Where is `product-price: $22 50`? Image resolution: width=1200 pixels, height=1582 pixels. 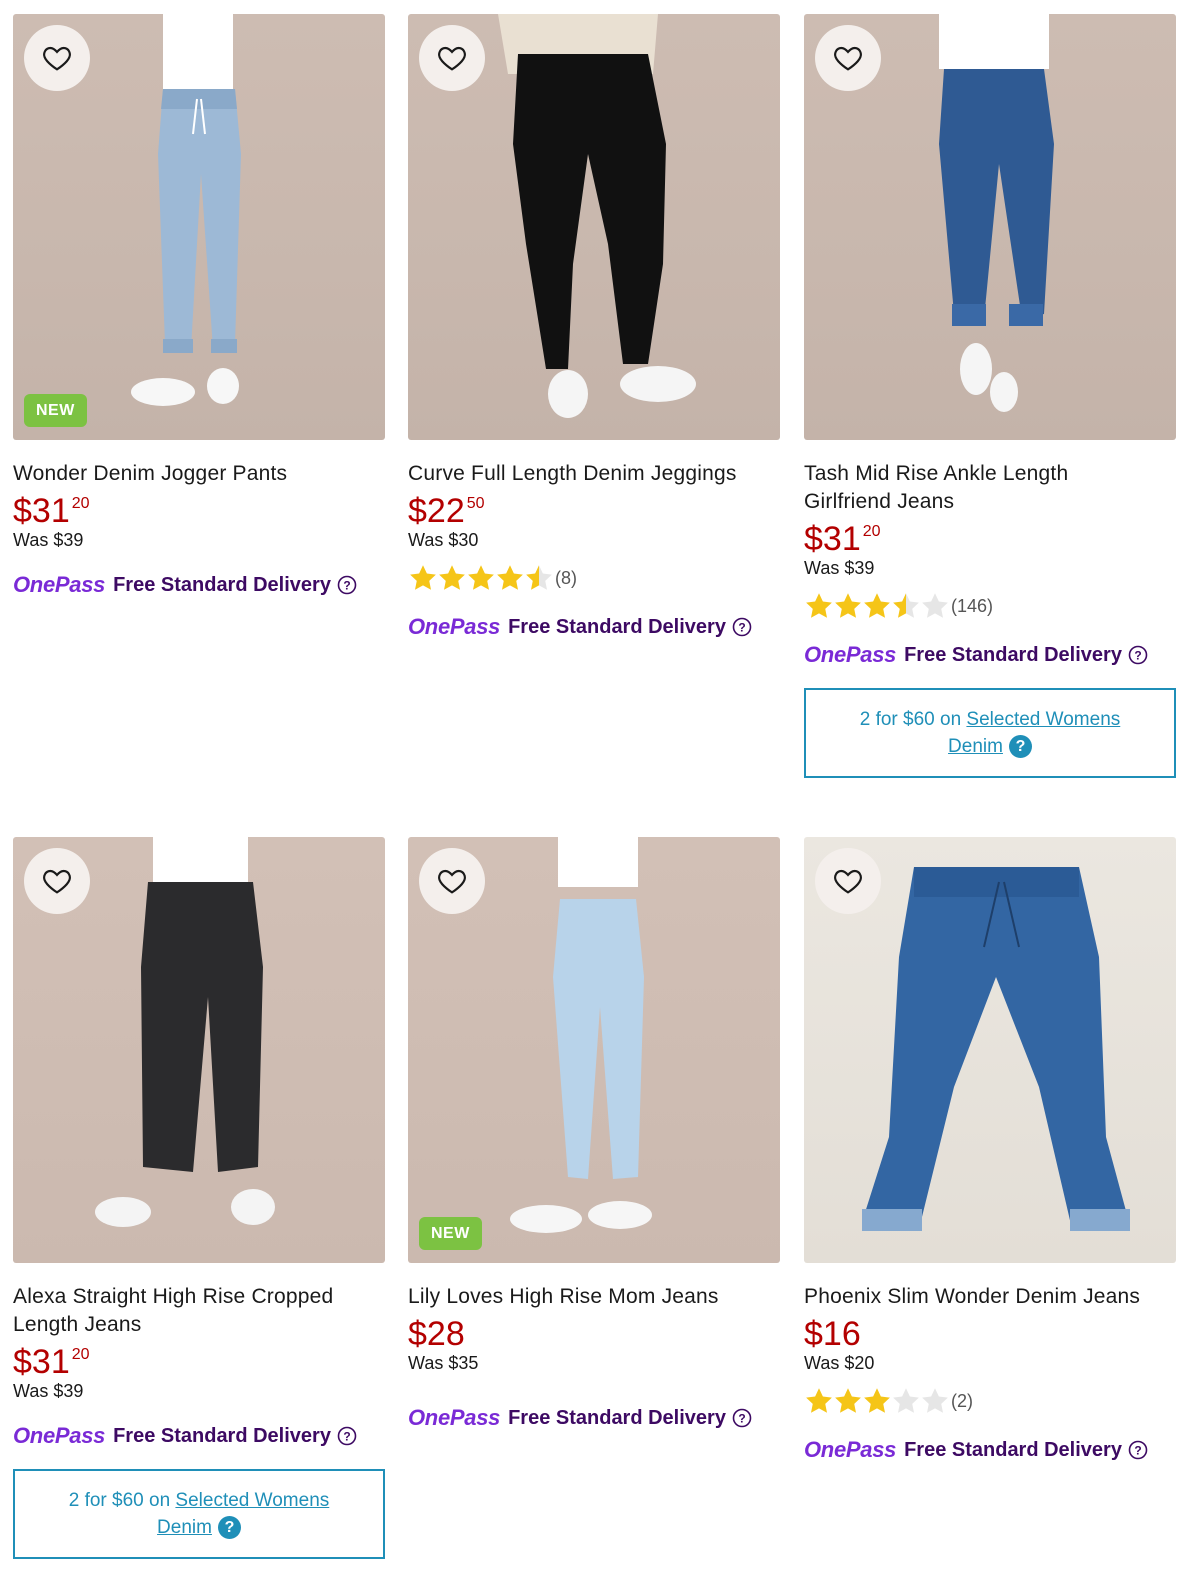 product-price: $22 50 is located at coordinates (594, 511).